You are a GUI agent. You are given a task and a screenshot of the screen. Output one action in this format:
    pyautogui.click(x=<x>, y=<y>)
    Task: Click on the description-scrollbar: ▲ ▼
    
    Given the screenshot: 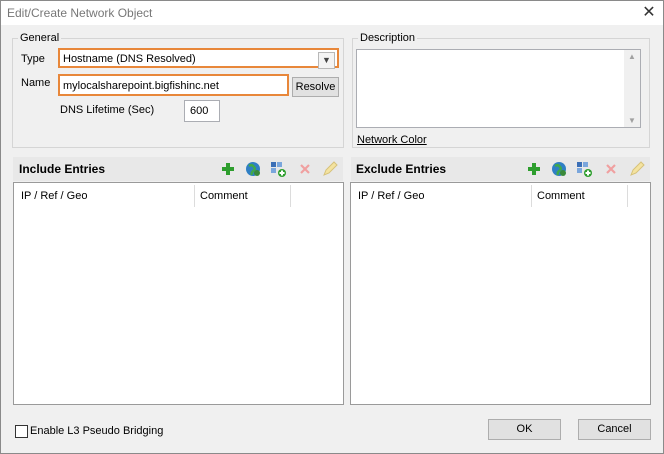 What is the action you would take?
    pyautogui.click(x=632, y=88)
    